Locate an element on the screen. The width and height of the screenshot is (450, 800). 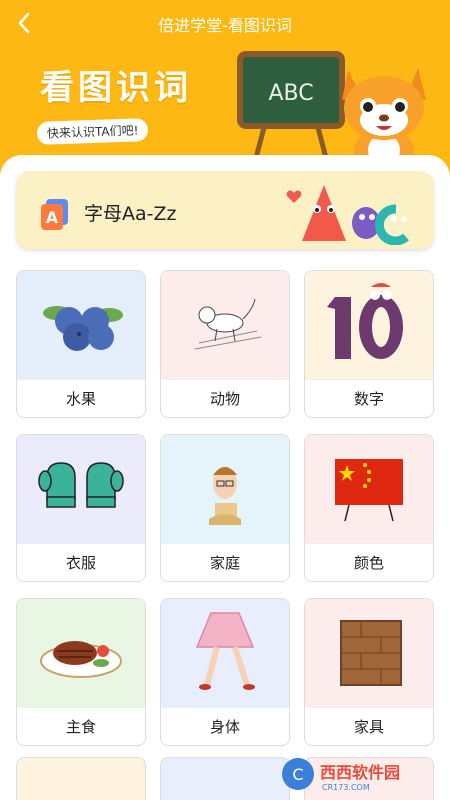
board-text: ABC is located at coordinates (290, 93).